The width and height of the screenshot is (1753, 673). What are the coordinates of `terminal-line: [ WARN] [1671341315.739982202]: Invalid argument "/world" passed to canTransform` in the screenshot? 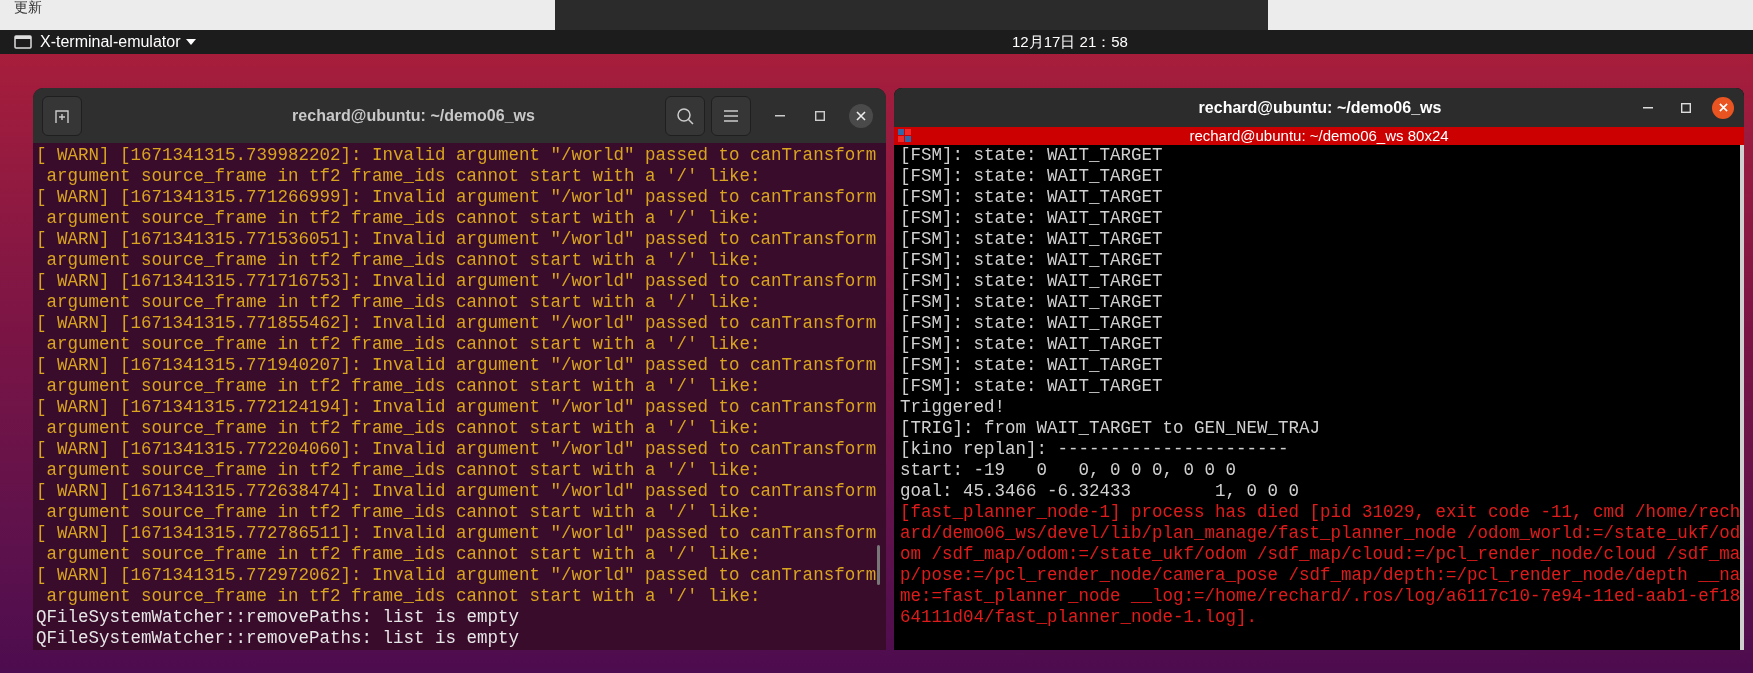 It's located at (456, 155).